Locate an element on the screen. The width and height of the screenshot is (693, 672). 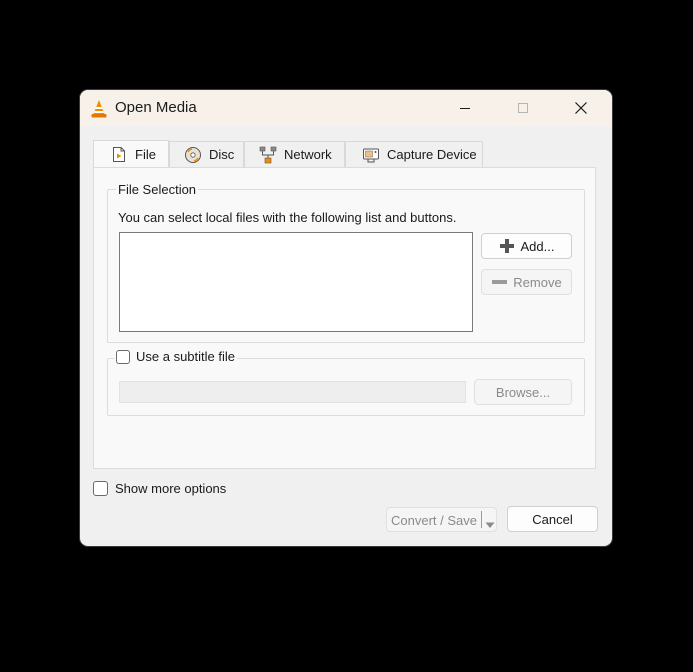
plus-icon is located at coordinates (507, 246).